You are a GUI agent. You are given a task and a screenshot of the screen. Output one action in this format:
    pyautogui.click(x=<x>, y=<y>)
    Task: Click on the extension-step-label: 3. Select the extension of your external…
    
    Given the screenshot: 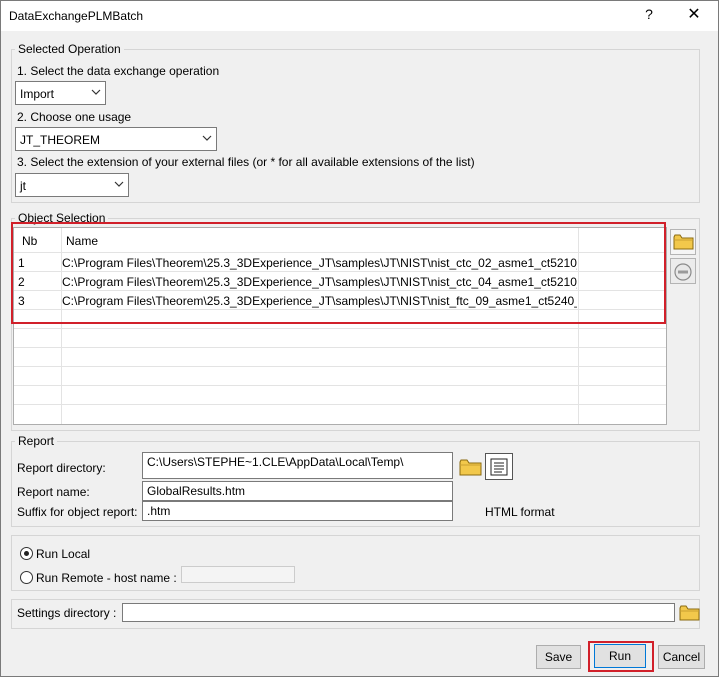 What is the action you would take?
    pyautogui.click(x=246, y=162)
    